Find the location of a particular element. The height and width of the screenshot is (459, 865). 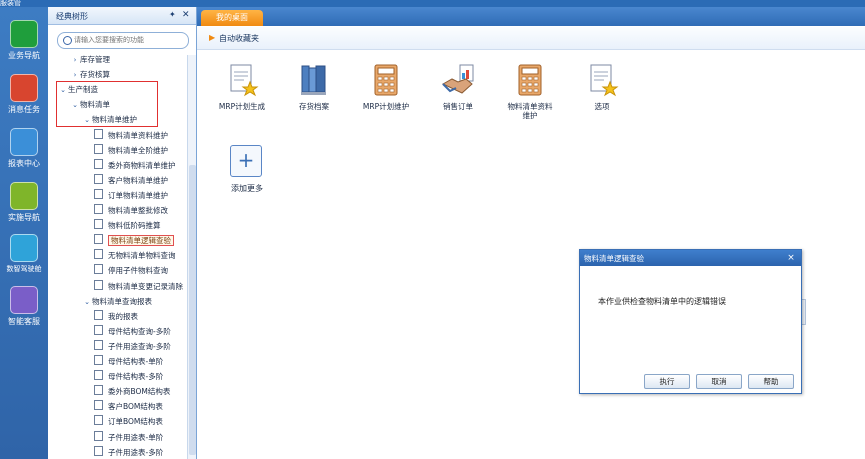

favorites-bar: ▶ 自动收藏夹 is located at coordinates (531, 38).